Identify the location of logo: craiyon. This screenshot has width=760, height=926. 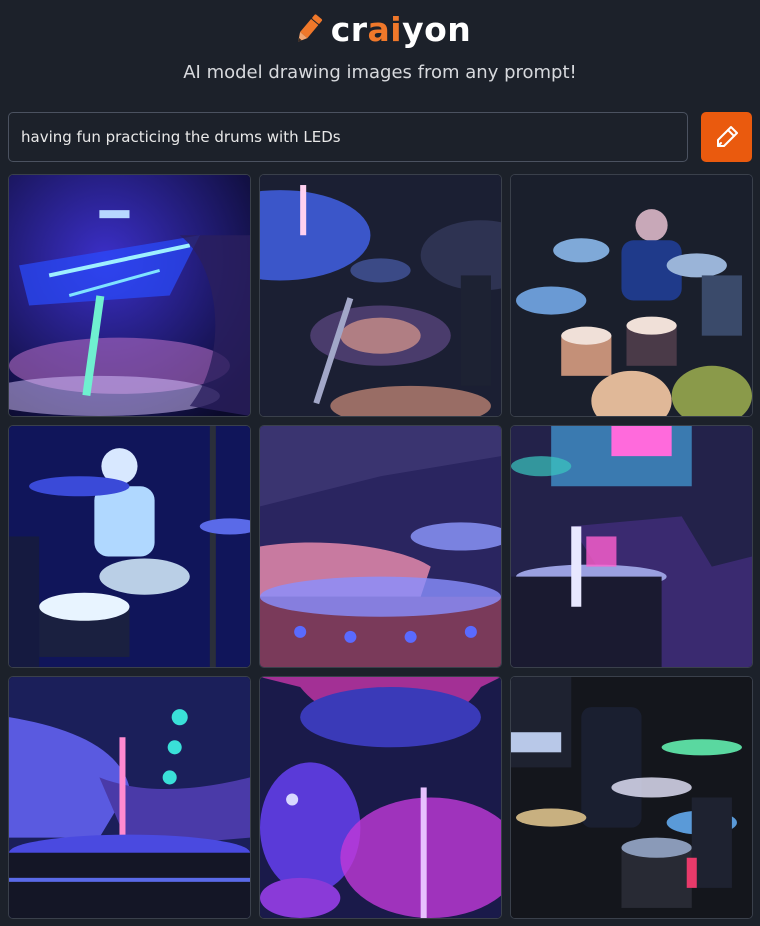
(380, 30).